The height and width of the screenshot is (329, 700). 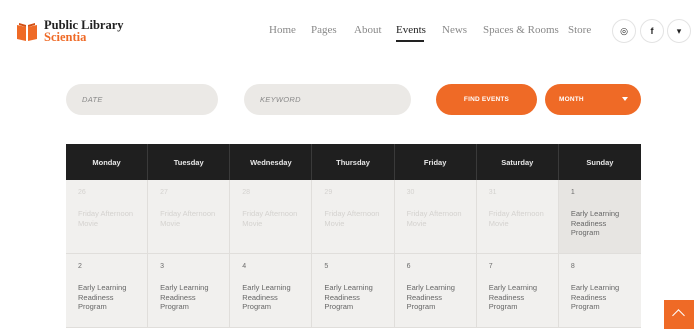 I want to click on weekday-wednesday: Wednesday, so click(x=271, y=162).